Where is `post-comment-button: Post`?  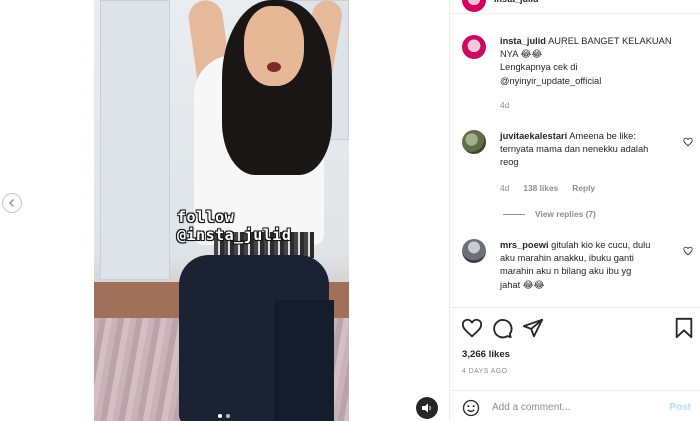 post-comment-button: Post is located at coordinates (680, 407).